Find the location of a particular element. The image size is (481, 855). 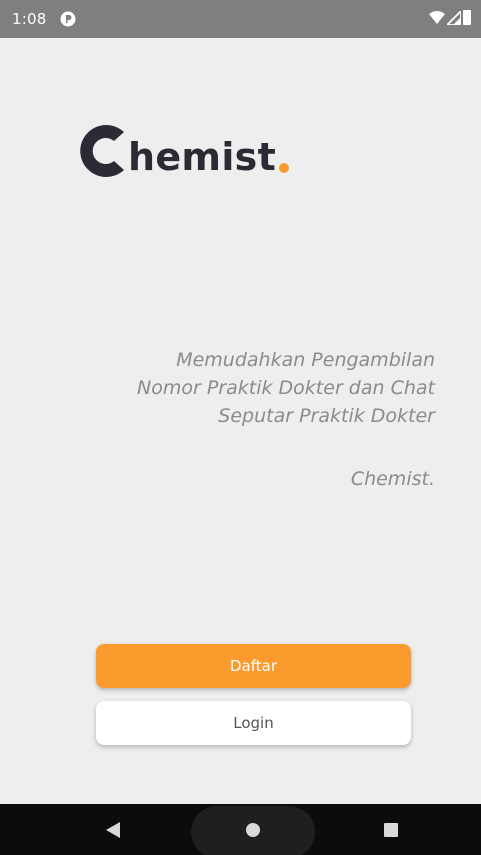

app-notification-icon is located at coordinates (68, 19).